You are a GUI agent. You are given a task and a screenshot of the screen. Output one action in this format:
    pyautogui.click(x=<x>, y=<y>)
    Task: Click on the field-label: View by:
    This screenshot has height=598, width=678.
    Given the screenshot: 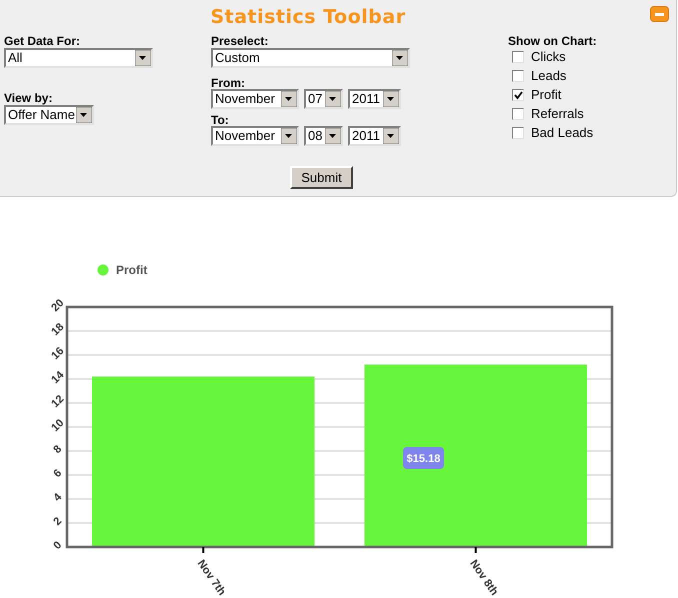 What is the action you would take?
    pyautogui.click(x=28, y=97)
    